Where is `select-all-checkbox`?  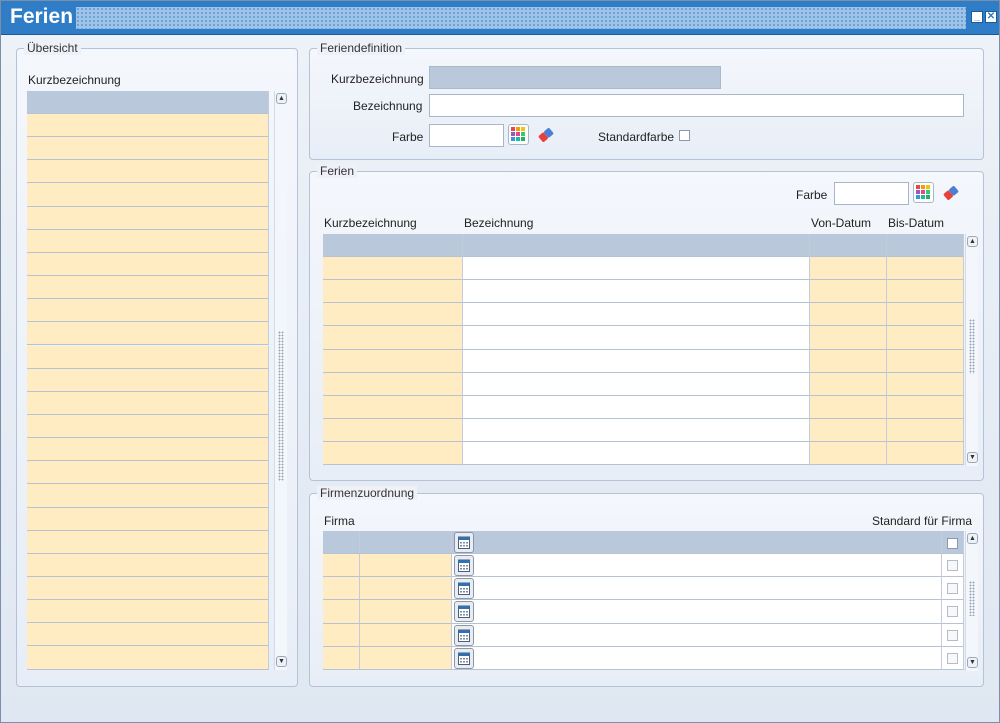
select-all-checkbox is located at coordinates (952, 543).